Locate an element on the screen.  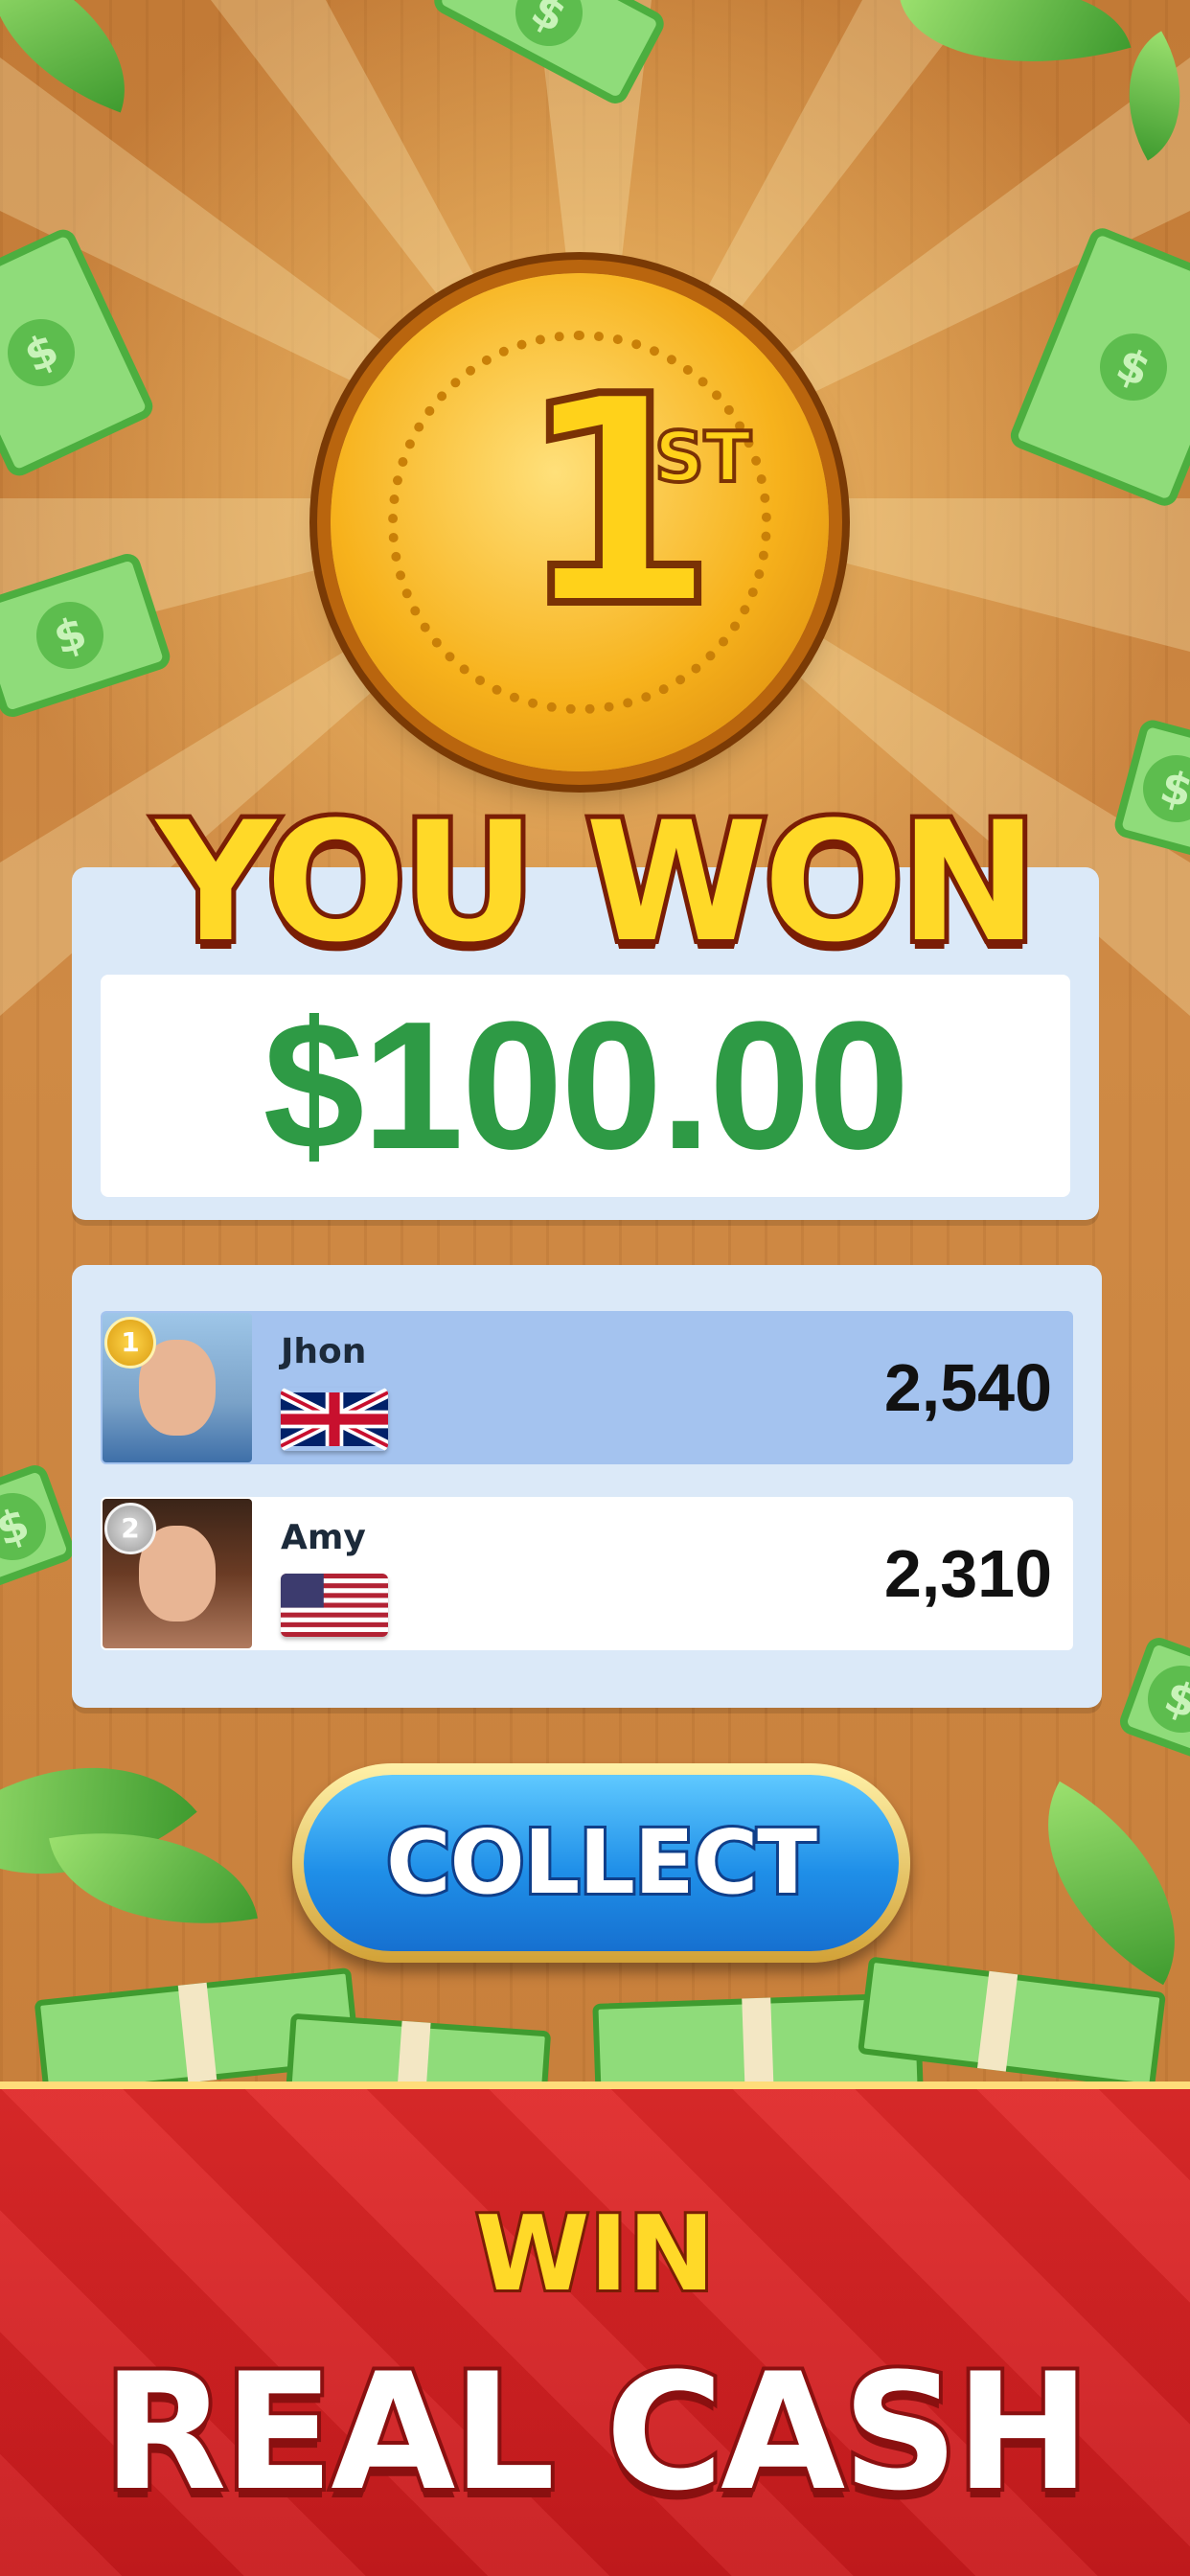
prize-amount: $100.00 is located at coordinates (587, 1085).